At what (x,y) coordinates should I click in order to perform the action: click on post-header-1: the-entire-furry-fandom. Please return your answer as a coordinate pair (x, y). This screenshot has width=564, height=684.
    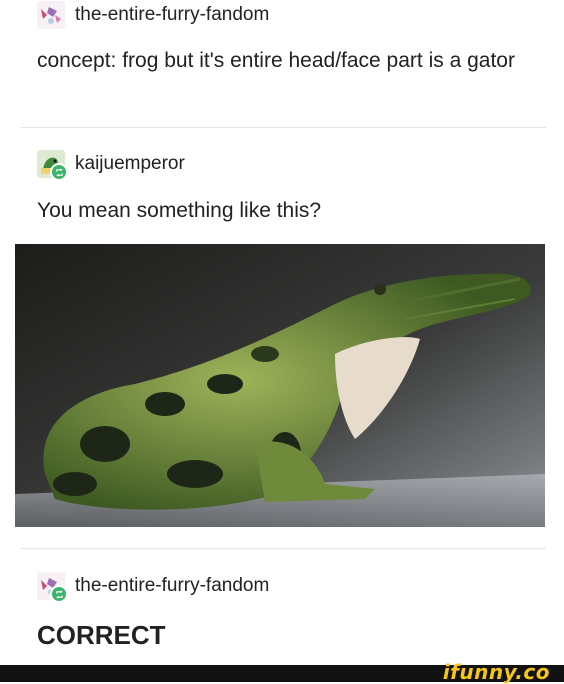
    Looking at the image, I should click on (153, 15).